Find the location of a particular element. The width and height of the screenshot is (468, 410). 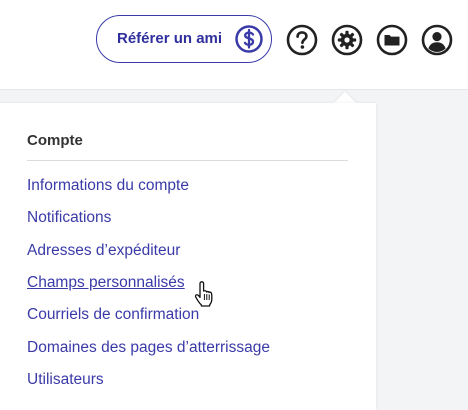

menu-item-users: Utilisateurs is located at coordinates (65, 380).